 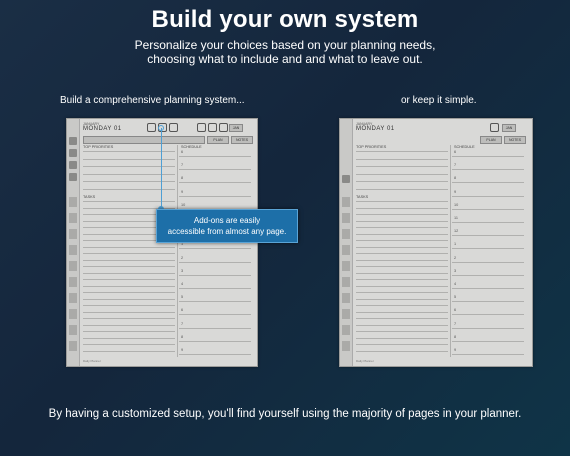 I want to click on grid-icon, so click(x=201, y=127).